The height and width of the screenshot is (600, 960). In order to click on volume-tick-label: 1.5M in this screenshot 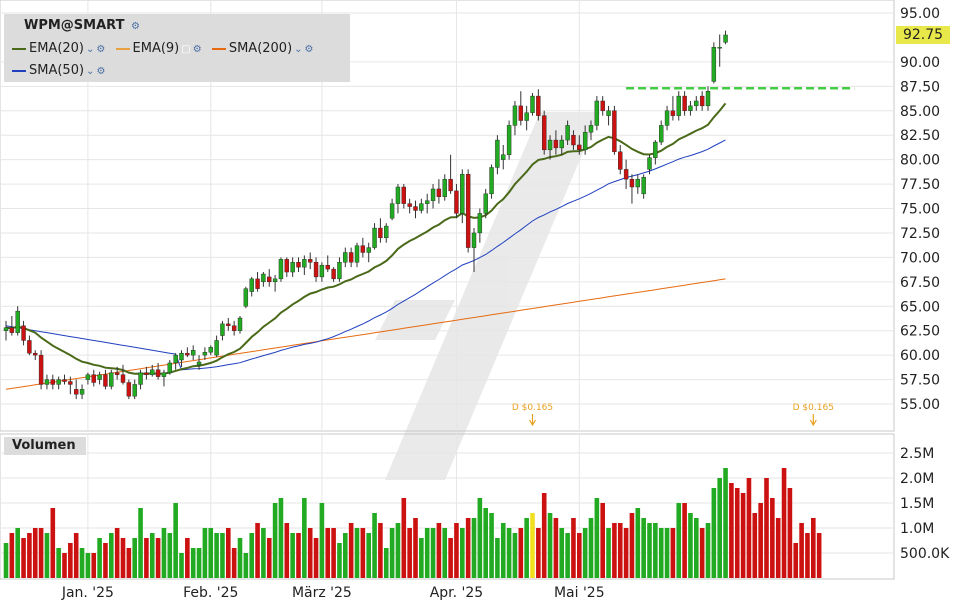, I will do `click(917, 504)`.